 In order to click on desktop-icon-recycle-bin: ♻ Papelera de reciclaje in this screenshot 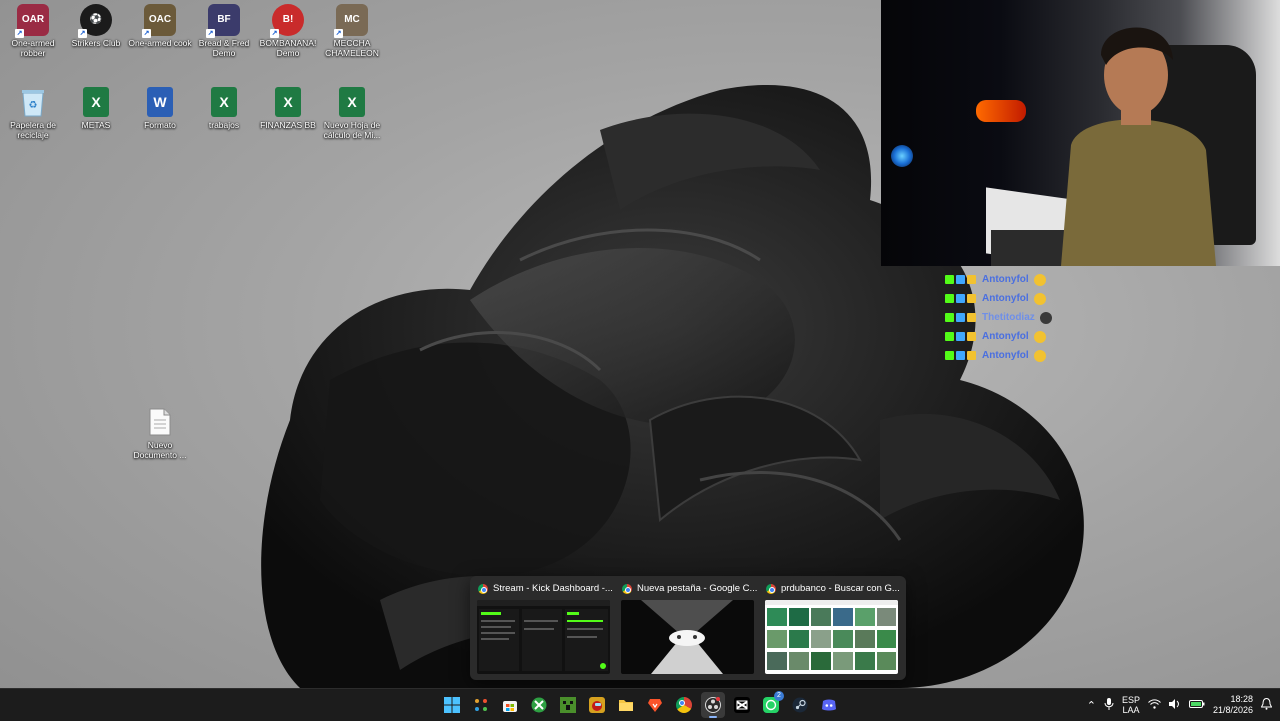, I will do `click(33, 113)`.